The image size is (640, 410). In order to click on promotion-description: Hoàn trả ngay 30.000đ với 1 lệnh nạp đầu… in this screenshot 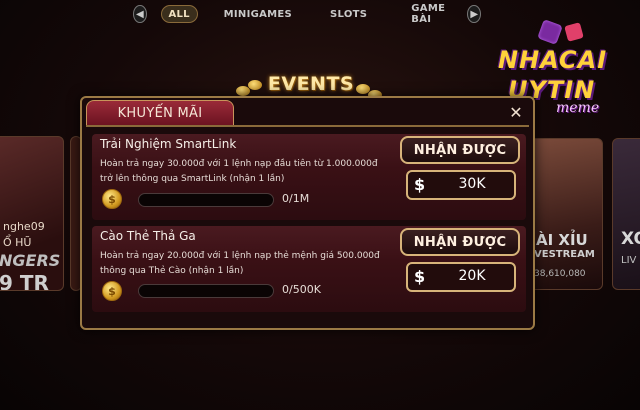, I will do `click(239, 171)`.